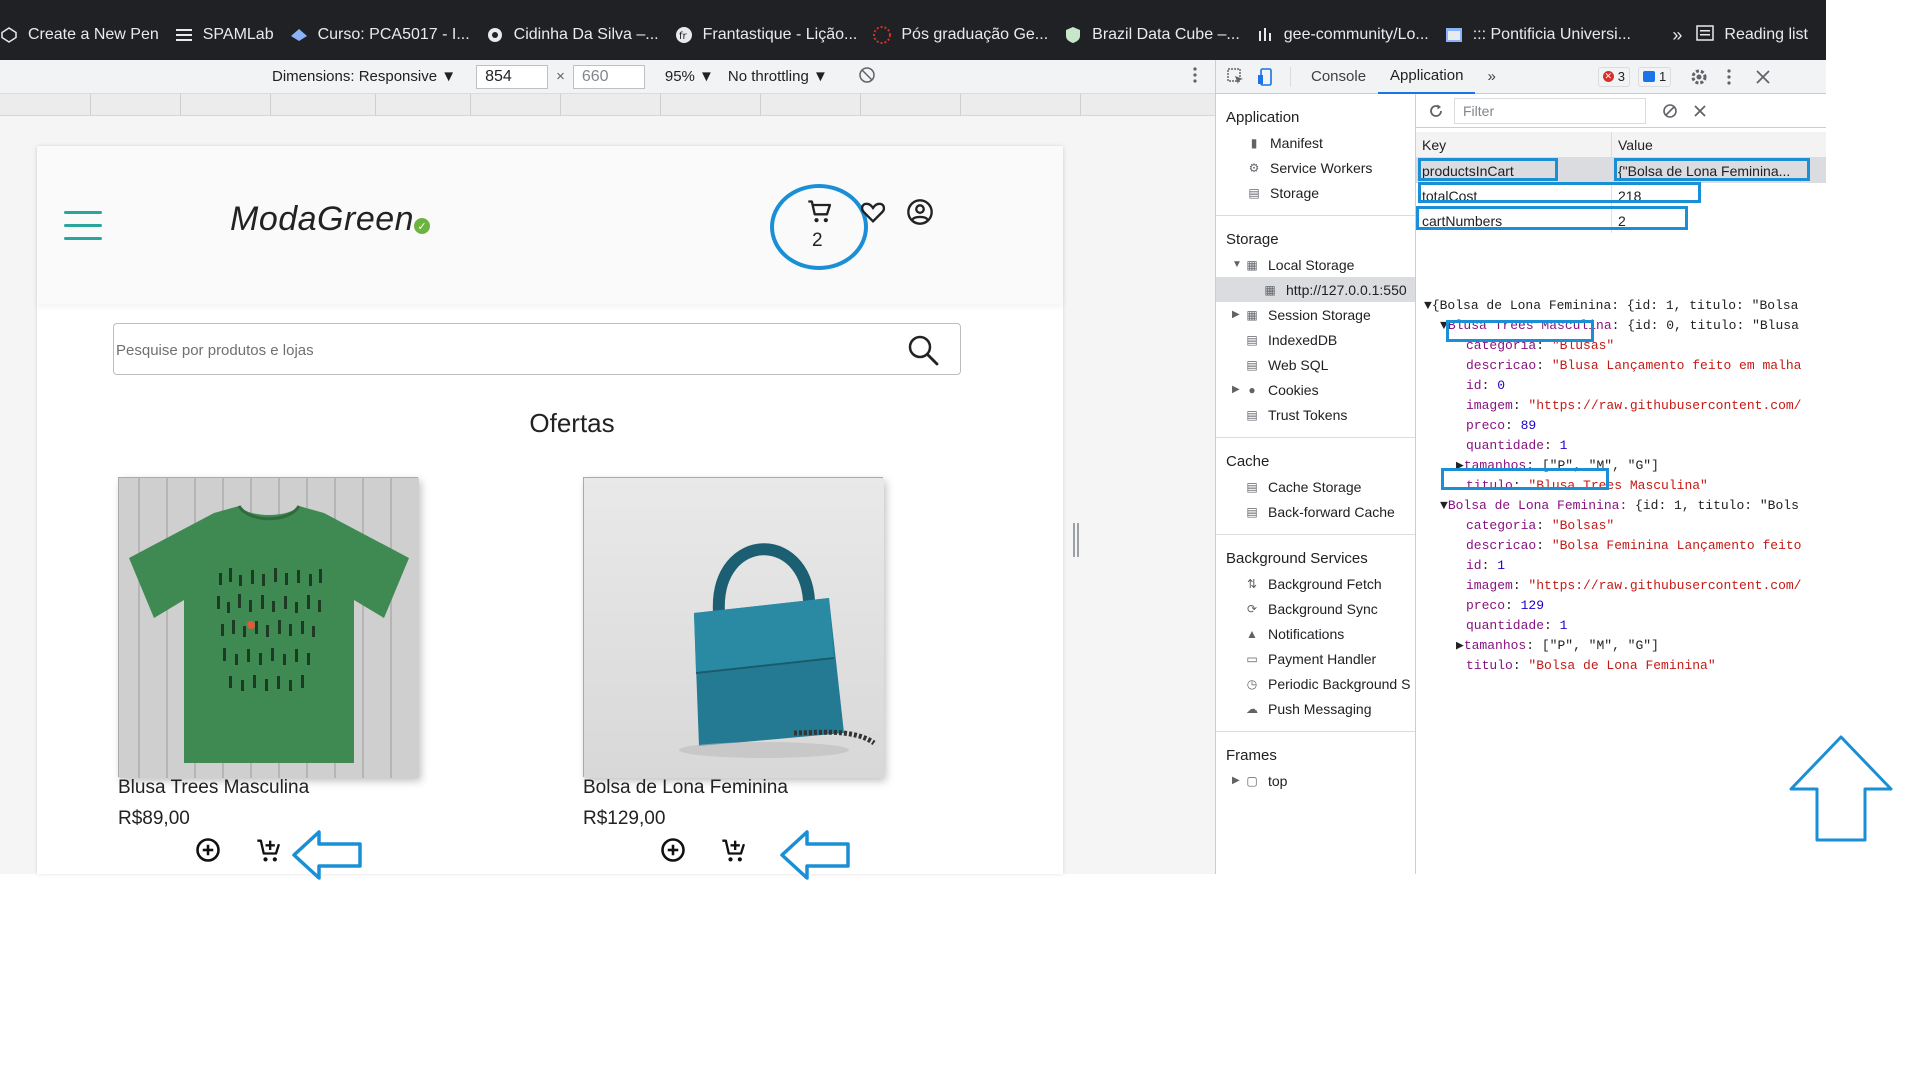 This screenshot has width=1920, height=1080. I want to click on error-badge: ✕ 3, so click(1614, 76).